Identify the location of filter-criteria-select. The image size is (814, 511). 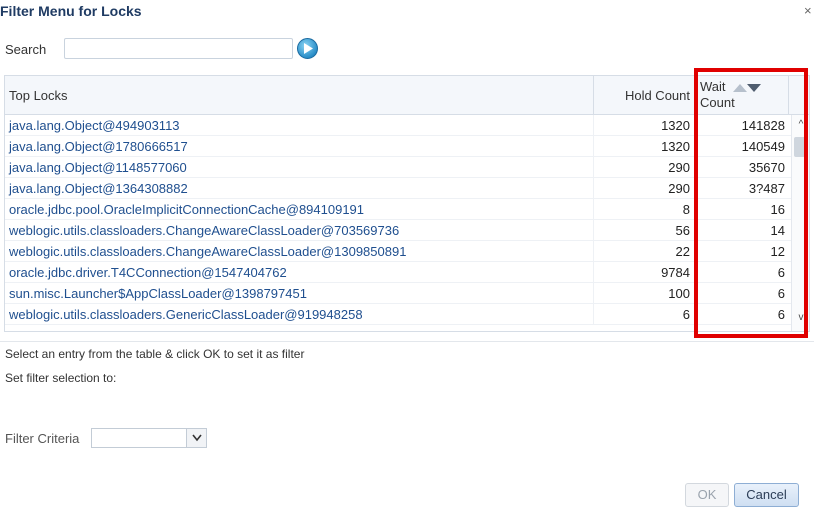
(149, 438).